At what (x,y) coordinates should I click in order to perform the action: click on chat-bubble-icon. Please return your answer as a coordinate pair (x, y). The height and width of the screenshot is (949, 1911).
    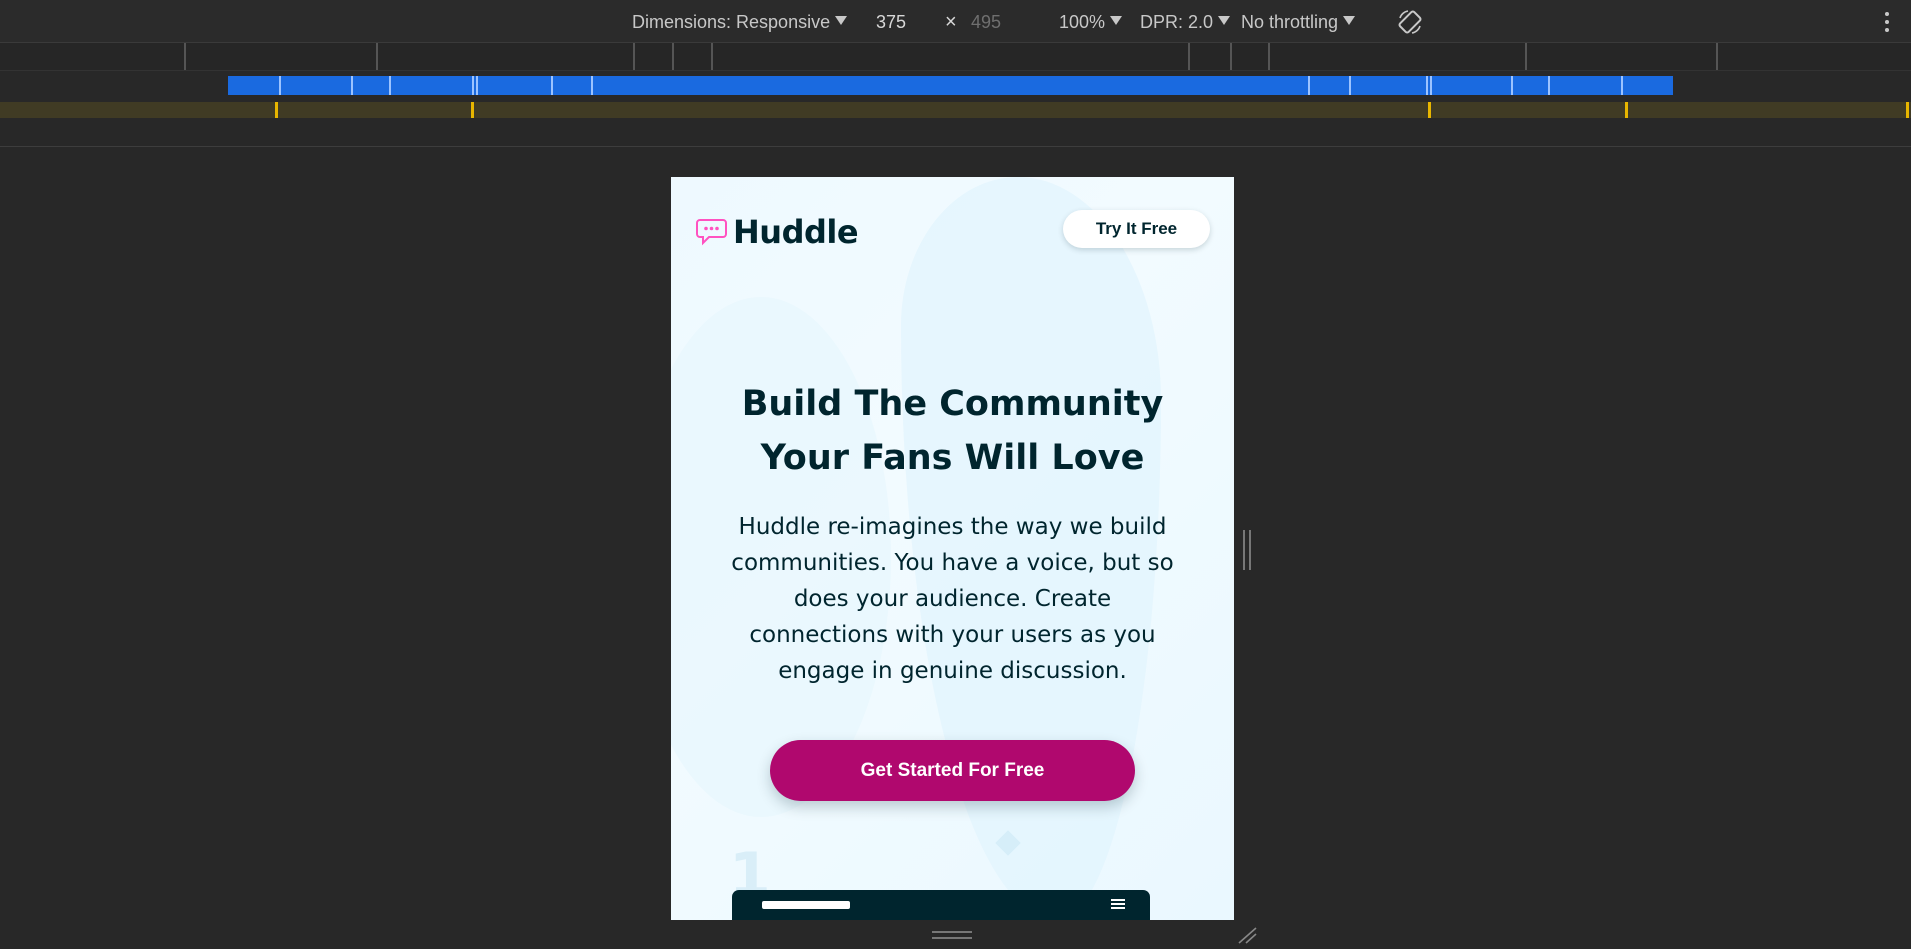
    Looking at the image, I should click on (711, 232).